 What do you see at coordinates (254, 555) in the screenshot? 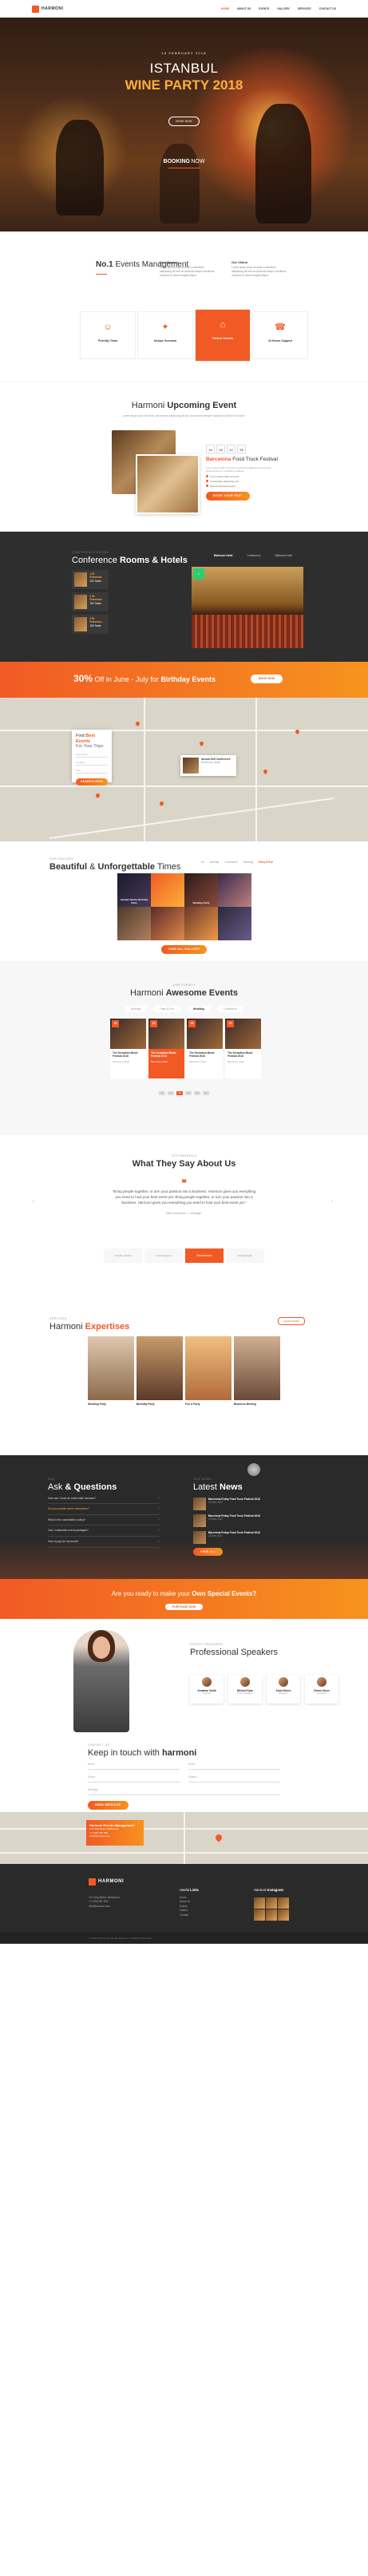
I see `conference-tab: Conference` at bounding box center [254, 555].